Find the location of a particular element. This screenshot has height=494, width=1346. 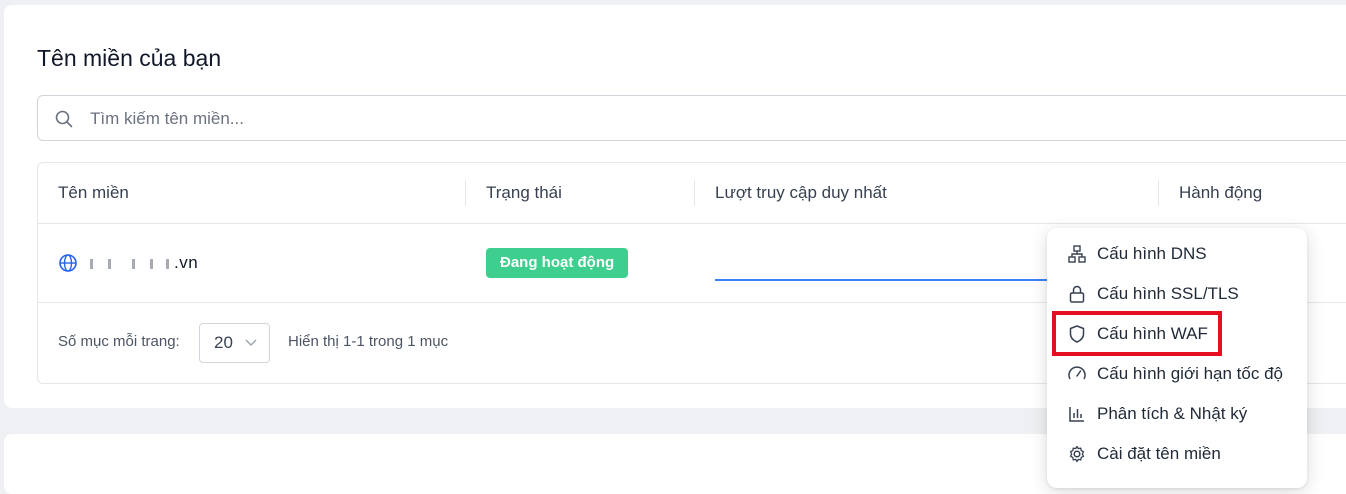

bar-chart-icon is located at coordinates (1076, 414).